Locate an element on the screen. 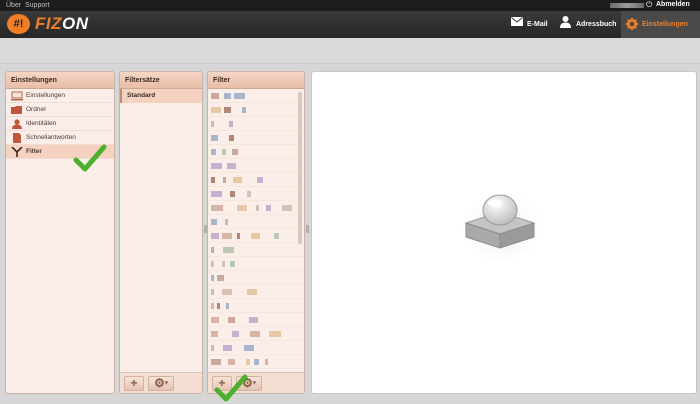 The width and height of the screenshot is (700, 404). logout-link: Abmelden is located at coordinates (673, 4).